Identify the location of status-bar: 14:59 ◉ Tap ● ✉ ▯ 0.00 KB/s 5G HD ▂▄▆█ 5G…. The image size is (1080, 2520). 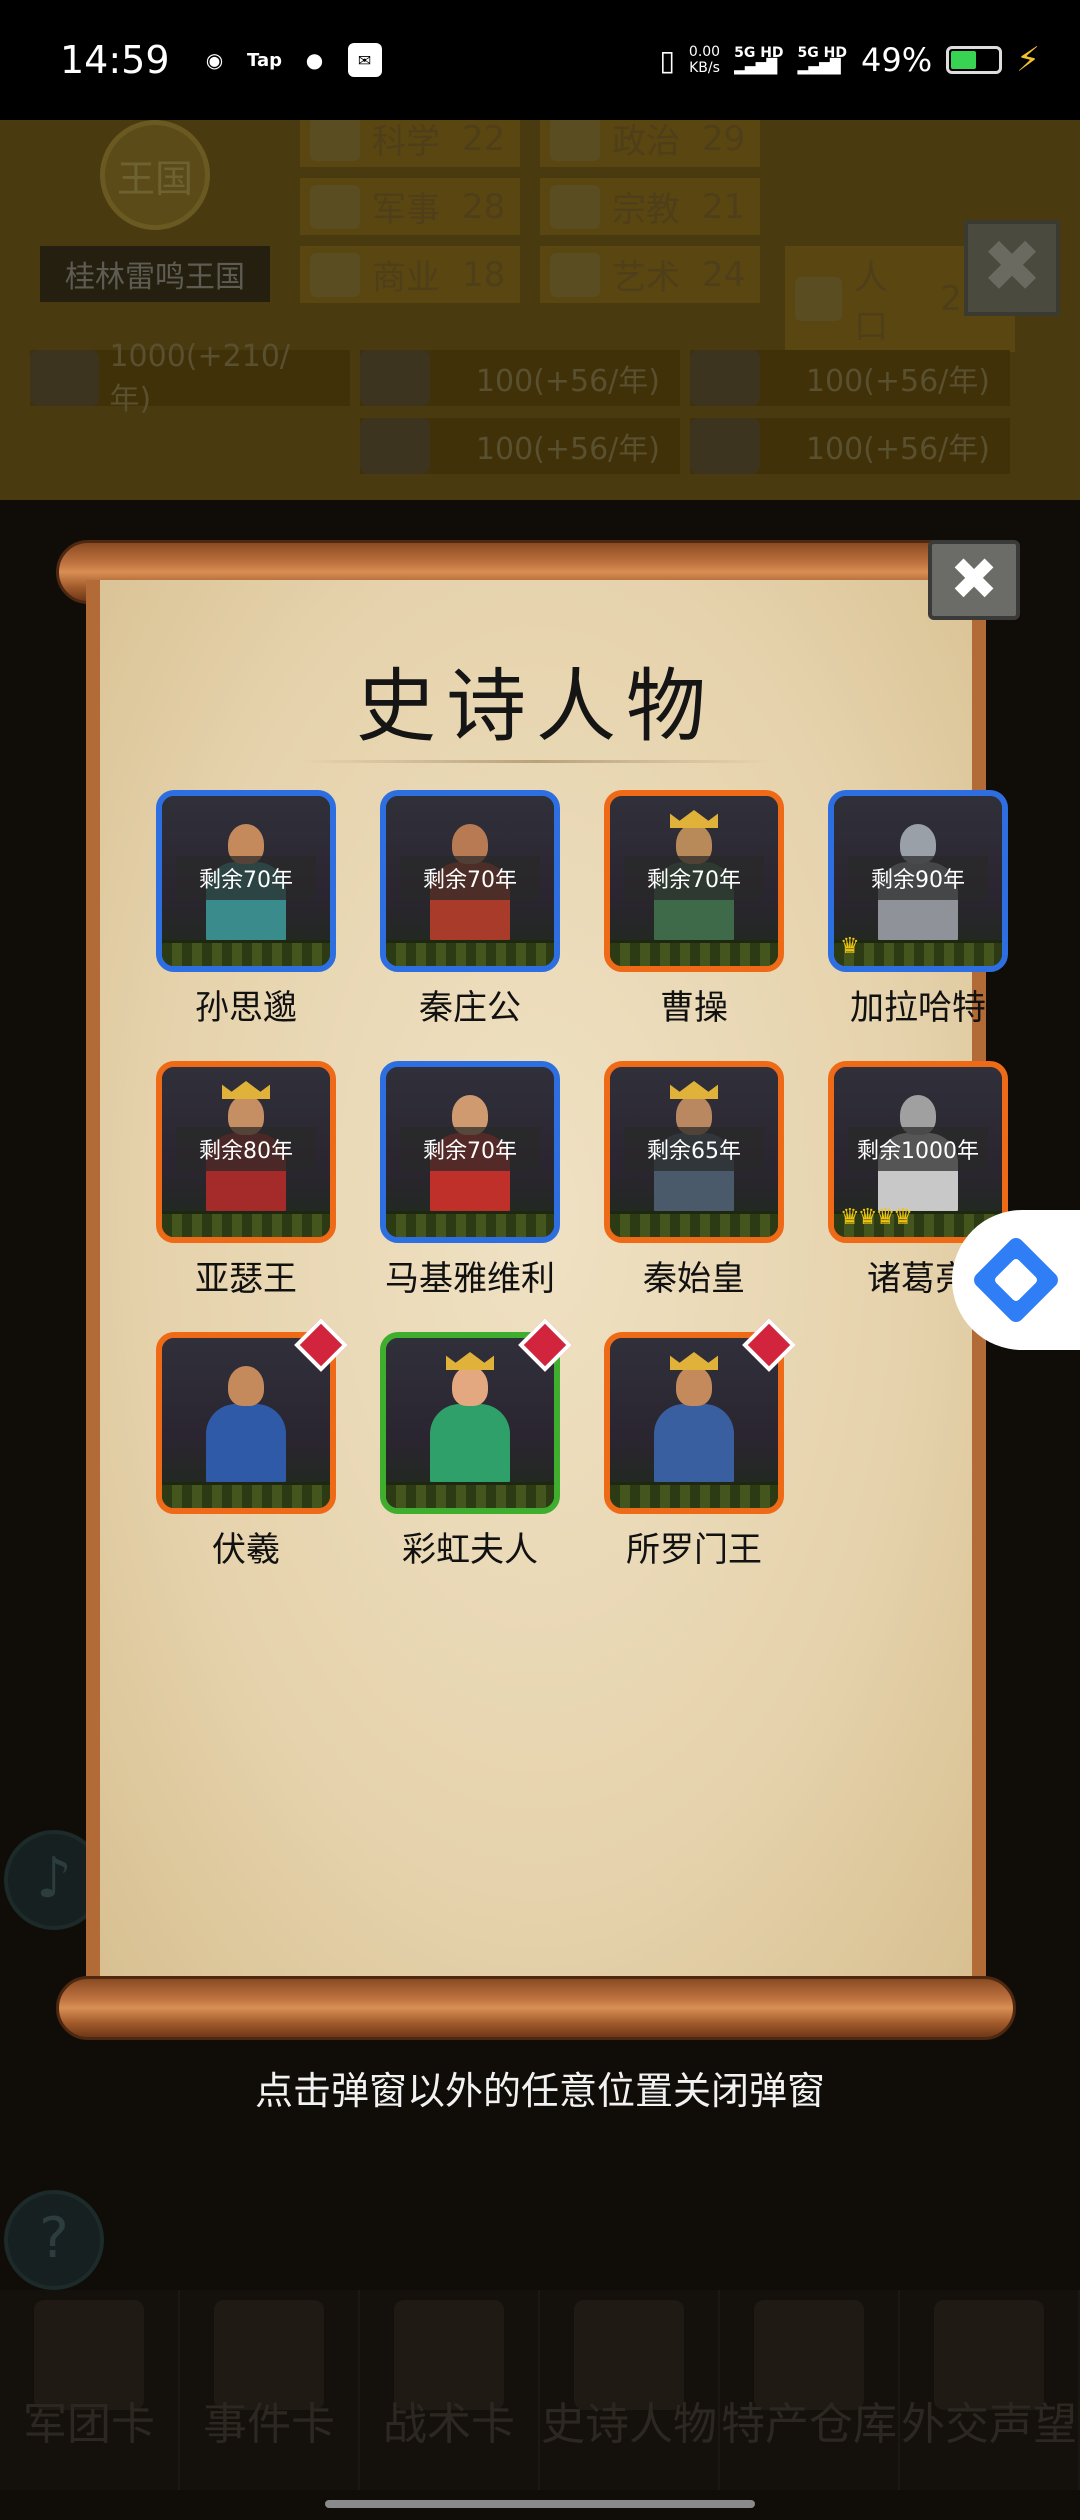
(540, 60).